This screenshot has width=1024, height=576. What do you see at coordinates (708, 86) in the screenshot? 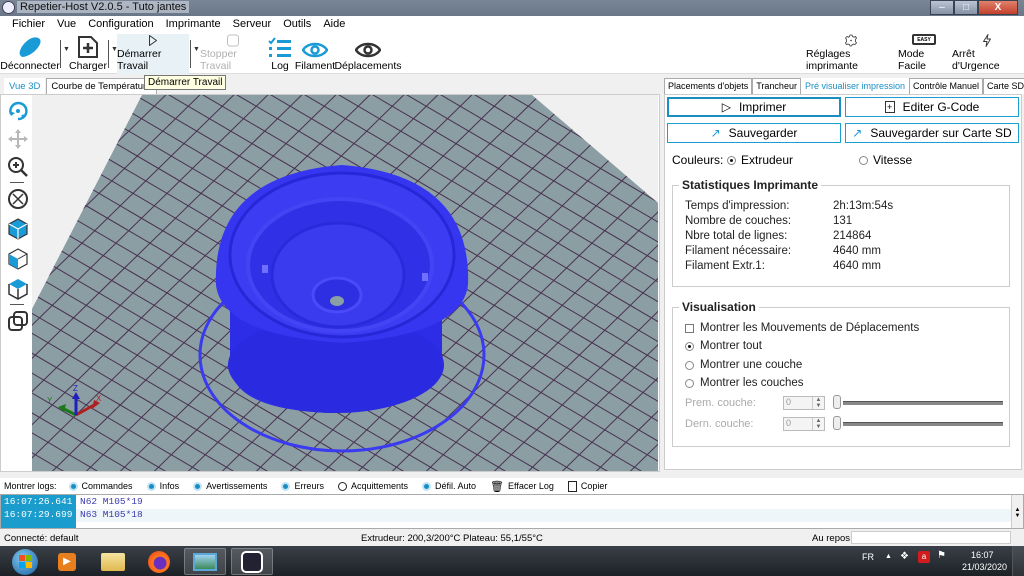
I see `tab-object-placement: Placements d'objets` at bounding box center [708, 86].